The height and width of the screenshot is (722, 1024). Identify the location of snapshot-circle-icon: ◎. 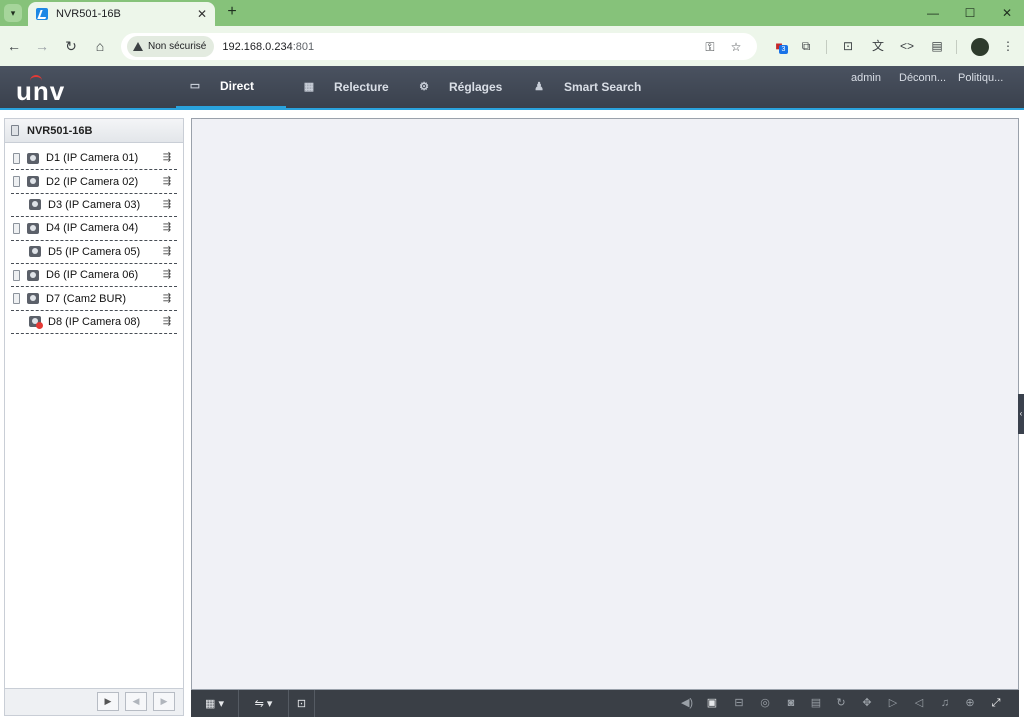
(765, 703).